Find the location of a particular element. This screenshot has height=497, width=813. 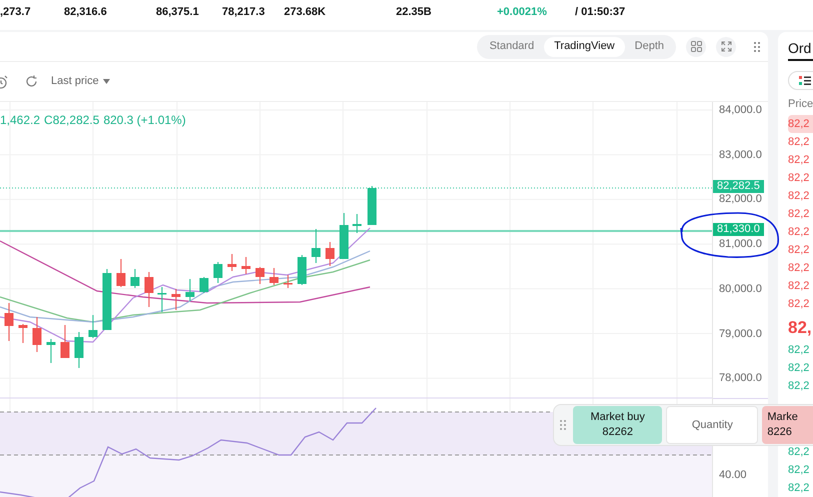

mid-price: 82, is located at coordinates (800, 328).